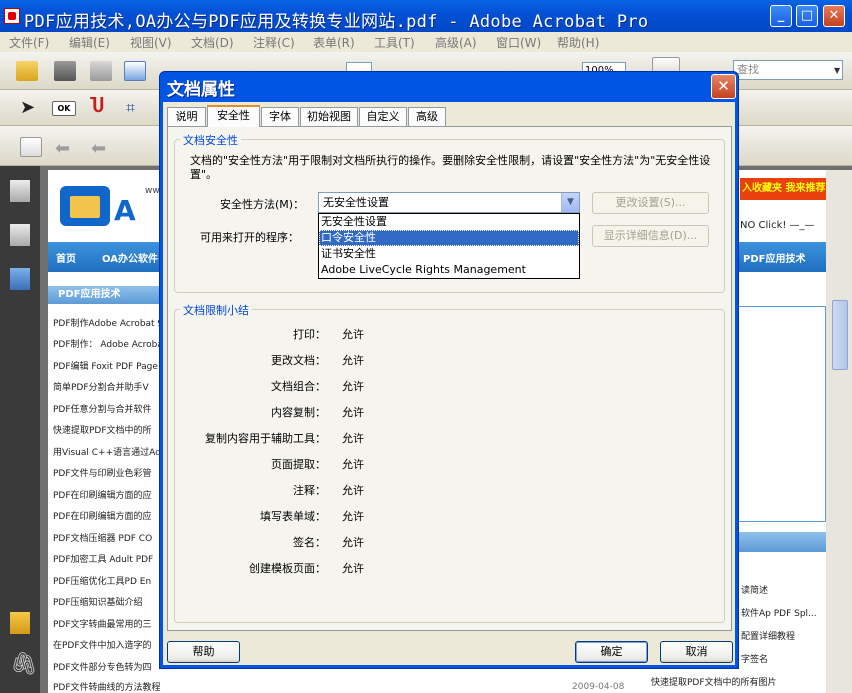  What do you see at coordinates (449, 270) in the screenshot?
I see `dropdown-option-livecycle: Adobe LiveCycle Rights Management` at bounding box center [449, 270].